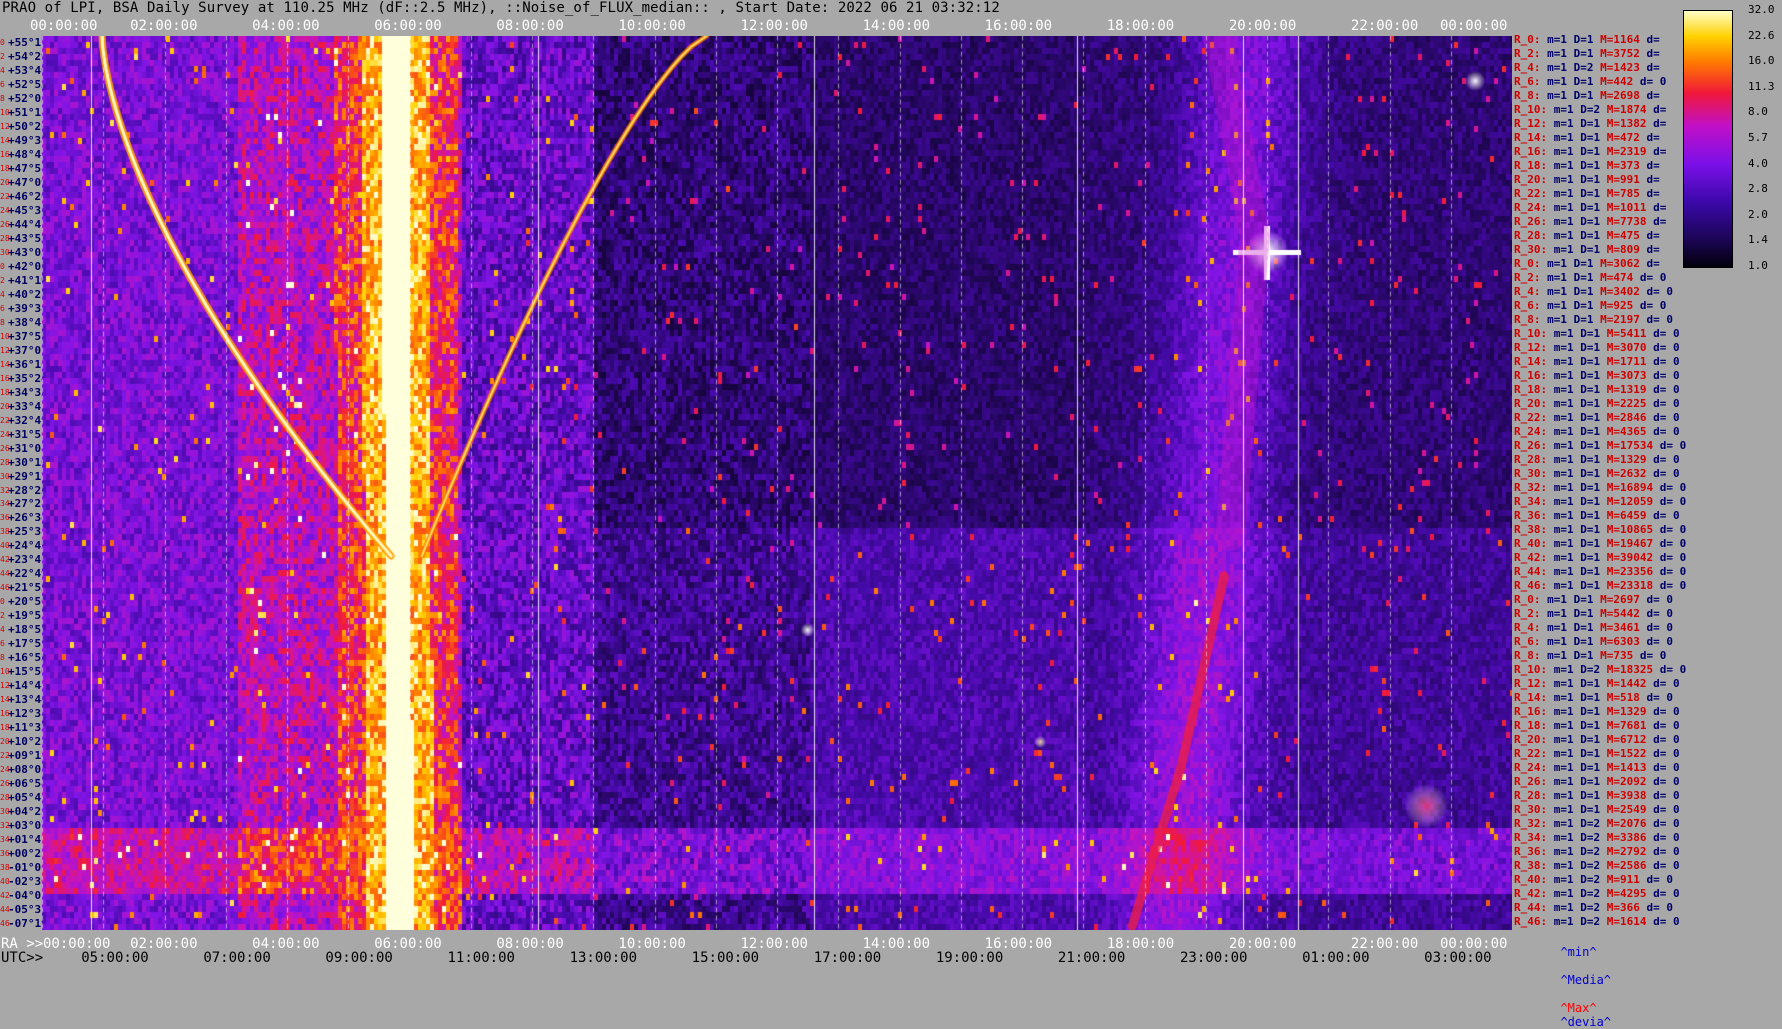 This screenshot has width=1782, height=1029. What do you see at coordinates (1600, 530) in the screenshot?
I see `stats-row: R_38: m=1 D=1 M=10865 d= 0` at bounding box center [1600, 530].